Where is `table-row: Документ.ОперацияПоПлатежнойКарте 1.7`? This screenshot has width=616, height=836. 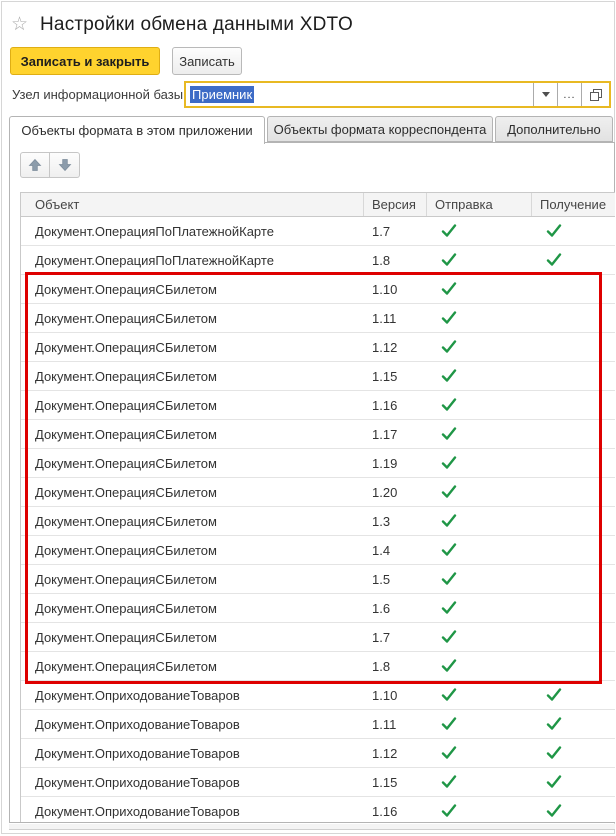
table-row: Документ.ОперацияПоПлатежнойКарте 1.7 is located at coordinates (318, 231).